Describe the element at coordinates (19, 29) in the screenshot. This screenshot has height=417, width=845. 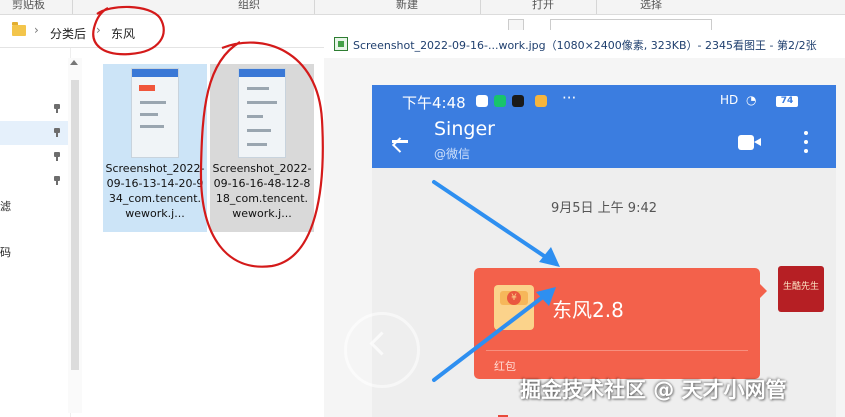
I see `folder-icon` at that location.